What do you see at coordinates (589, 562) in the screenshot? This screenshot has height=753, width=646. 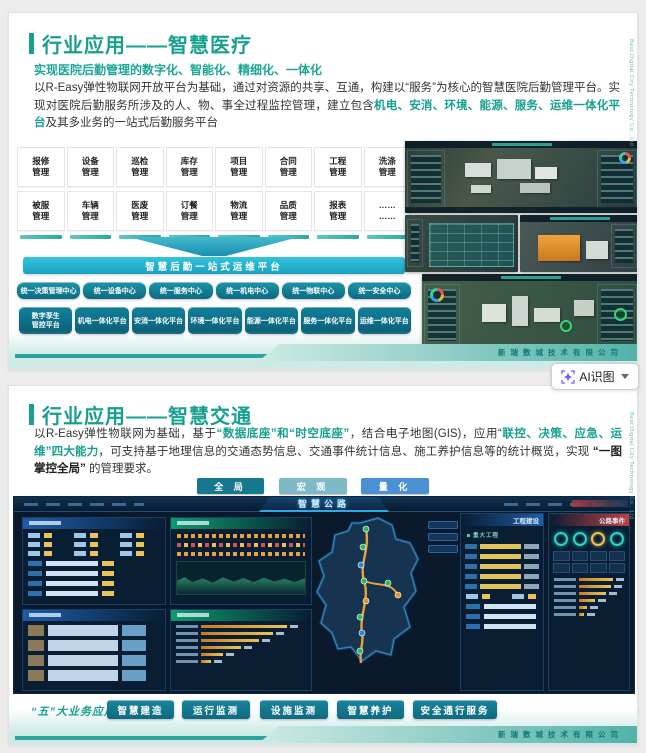 I see `stat-boxes` at bounding box center [589, 562].